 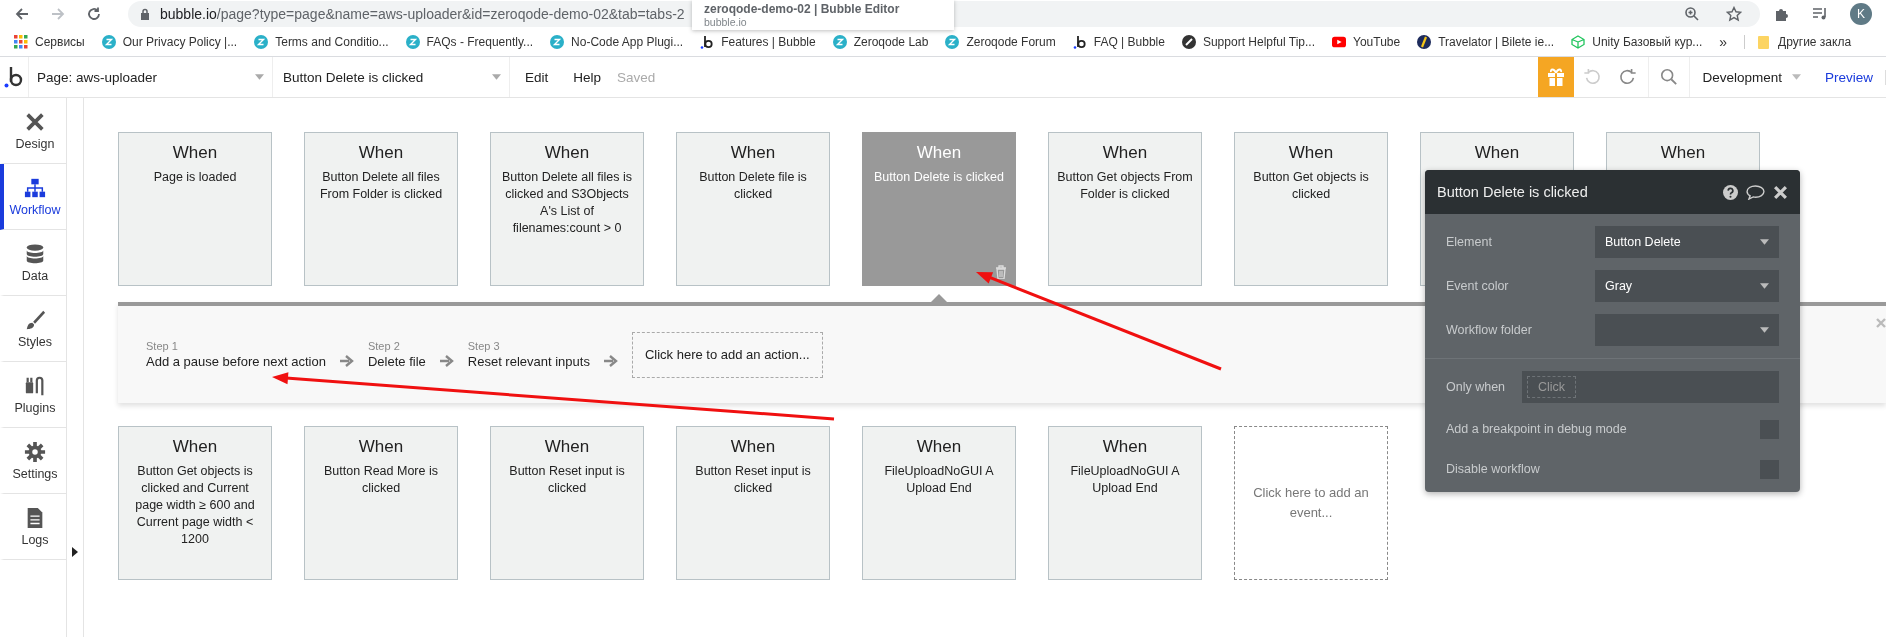 I want to click on sidebar-tab: Logs, so click(x=33, y=527).